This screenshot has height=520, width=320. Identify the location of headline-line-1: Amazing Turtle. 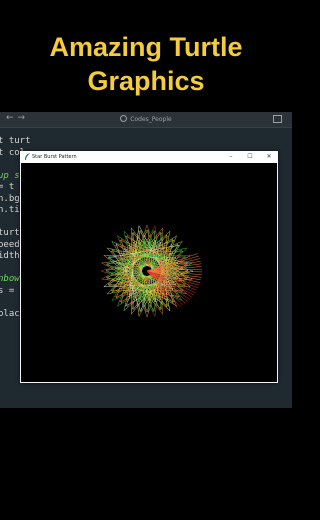
(146, 47).